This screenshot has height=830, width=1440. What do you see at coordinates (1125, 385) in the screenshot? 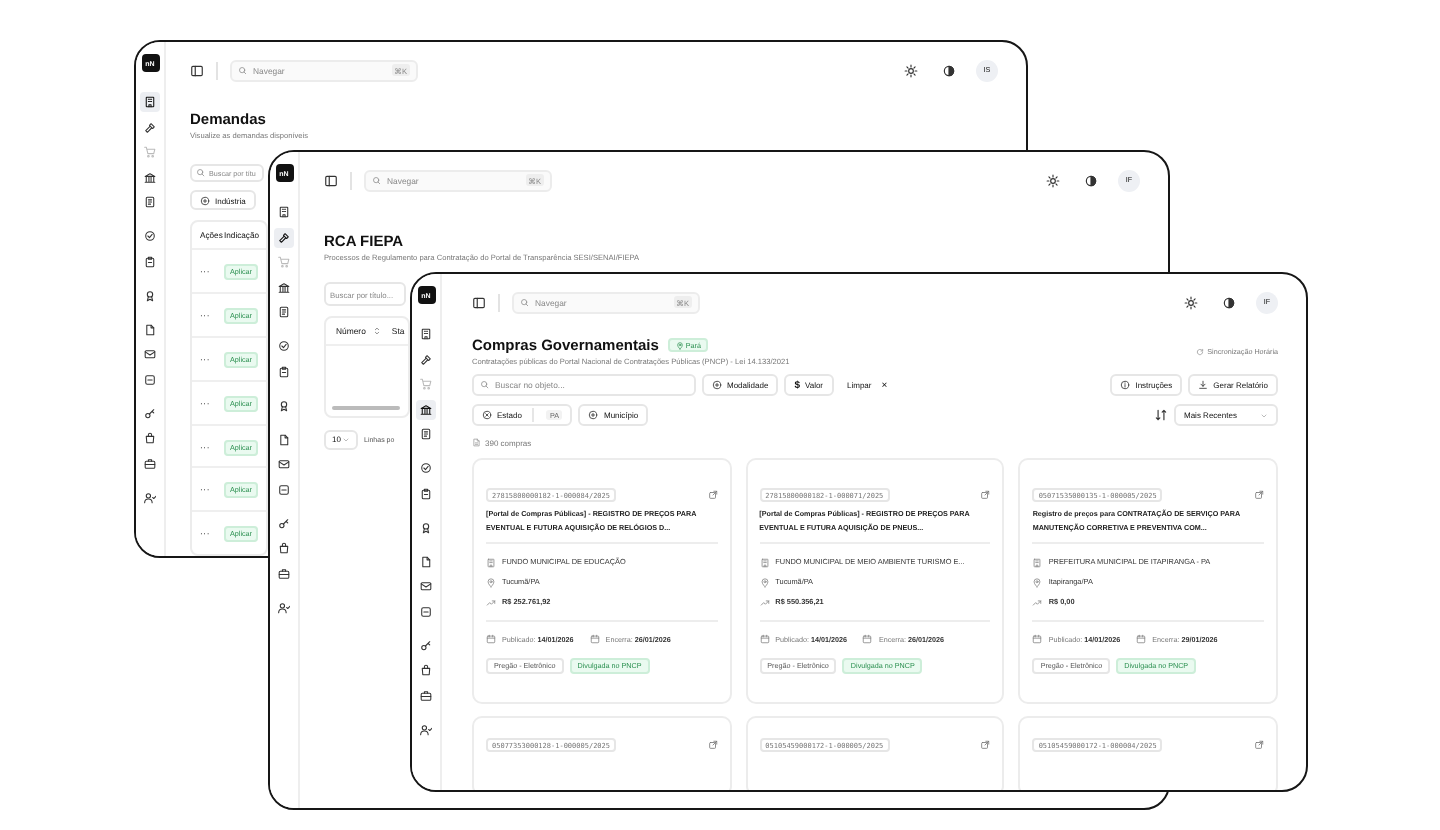
I see `info-icon` at bounding box center [1125, 385].